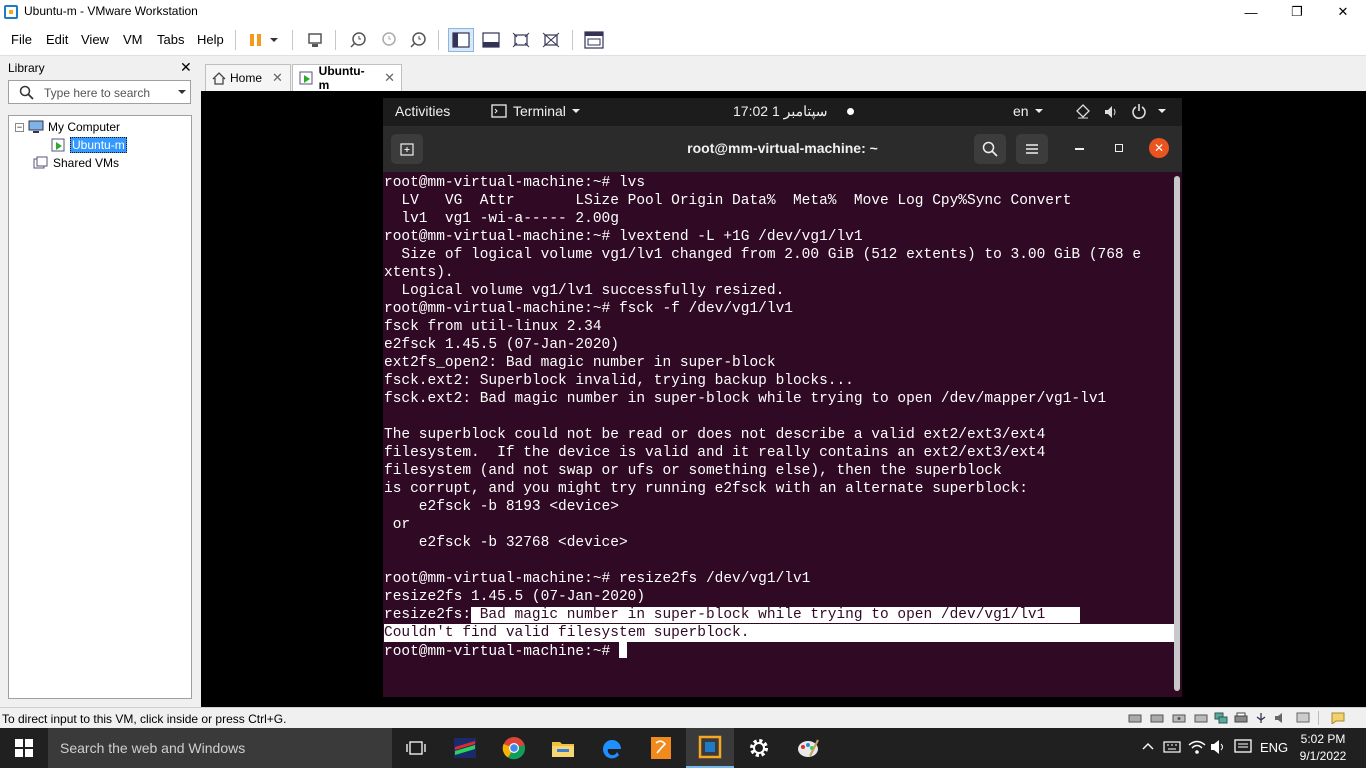 The image size is (1366, 768). Describe the element at coordinates (1323, 756) in the screenshot. I see `clock-date: 9/1/2022` at that location.